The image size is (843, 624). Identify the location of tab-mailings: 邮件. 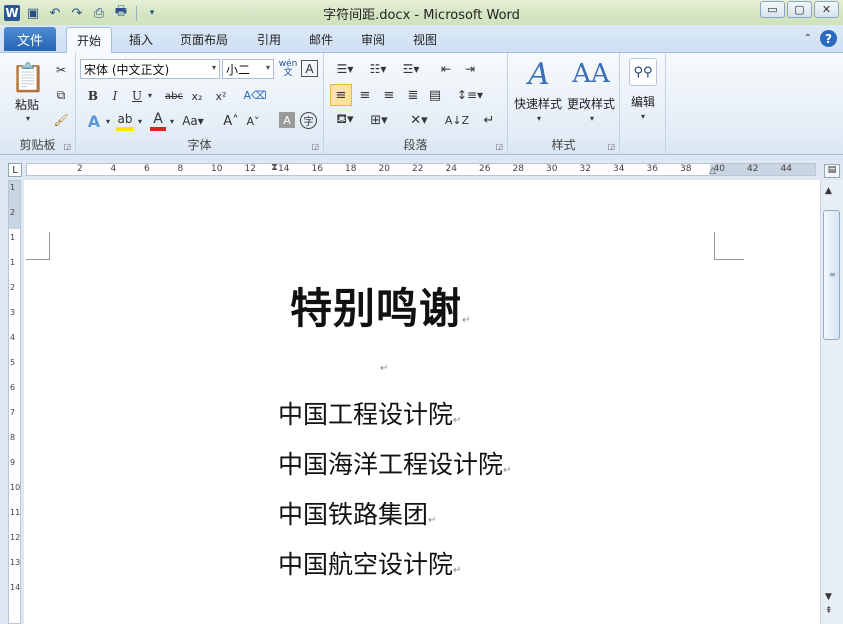
(321, 39).